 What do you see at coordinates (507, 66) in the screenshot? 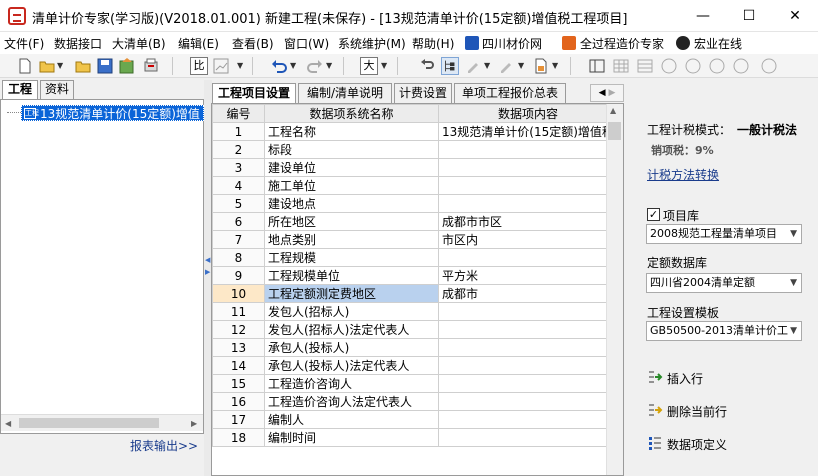
I see `brush-icon` at bounding box center [507, 66].